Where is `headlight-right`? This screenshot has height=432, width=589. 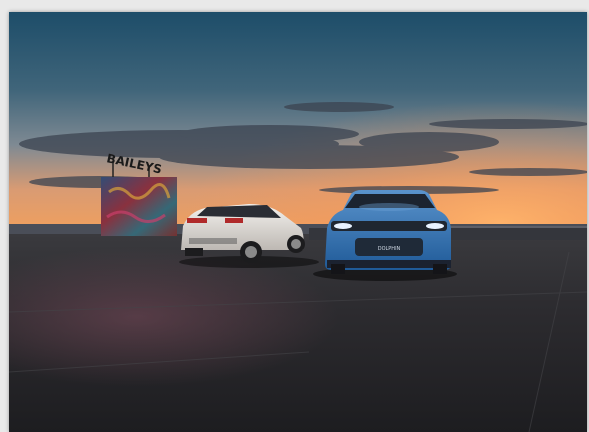 headlight-right is located at coordinates (435, 226).